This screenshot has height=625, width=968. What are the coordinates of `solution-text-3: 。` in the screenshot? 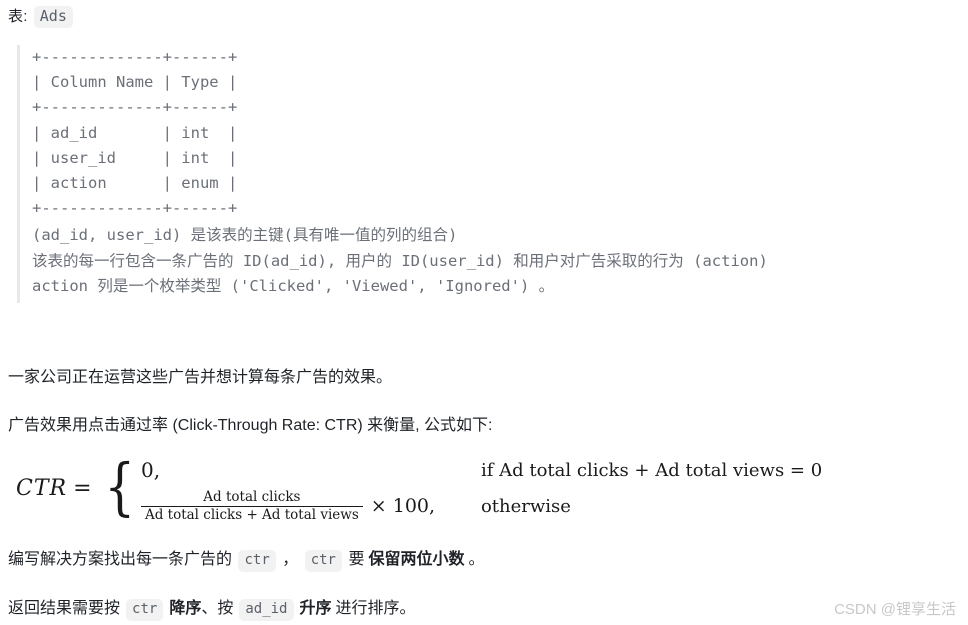 It's located at (476, 559).